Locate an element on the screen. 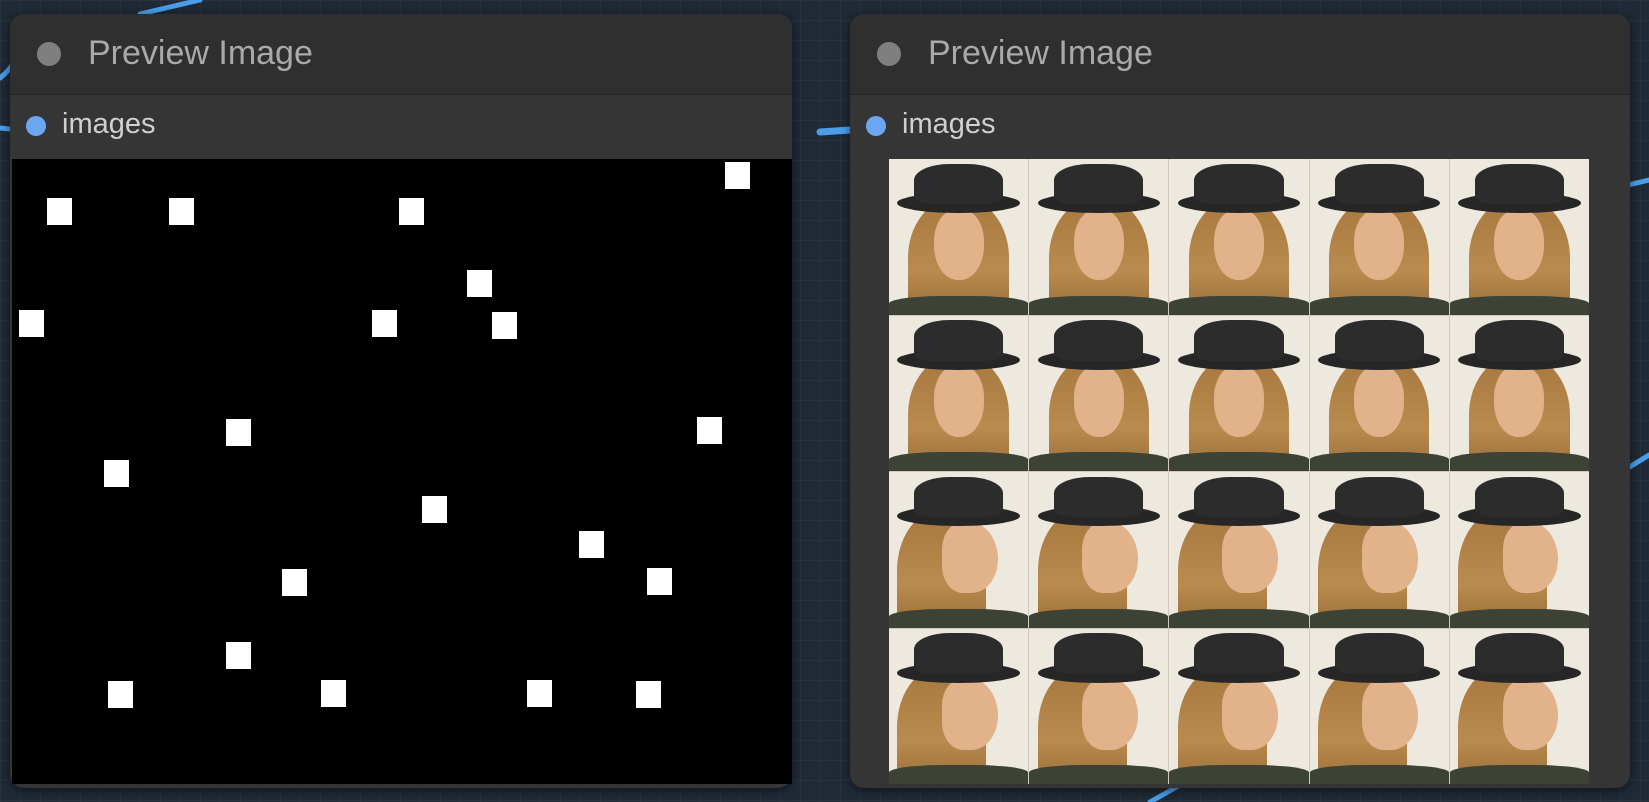 Image resolution: width=1649 pixels, height=802 pixels. node-title: Preview Image is located at coordinates (200, 53).